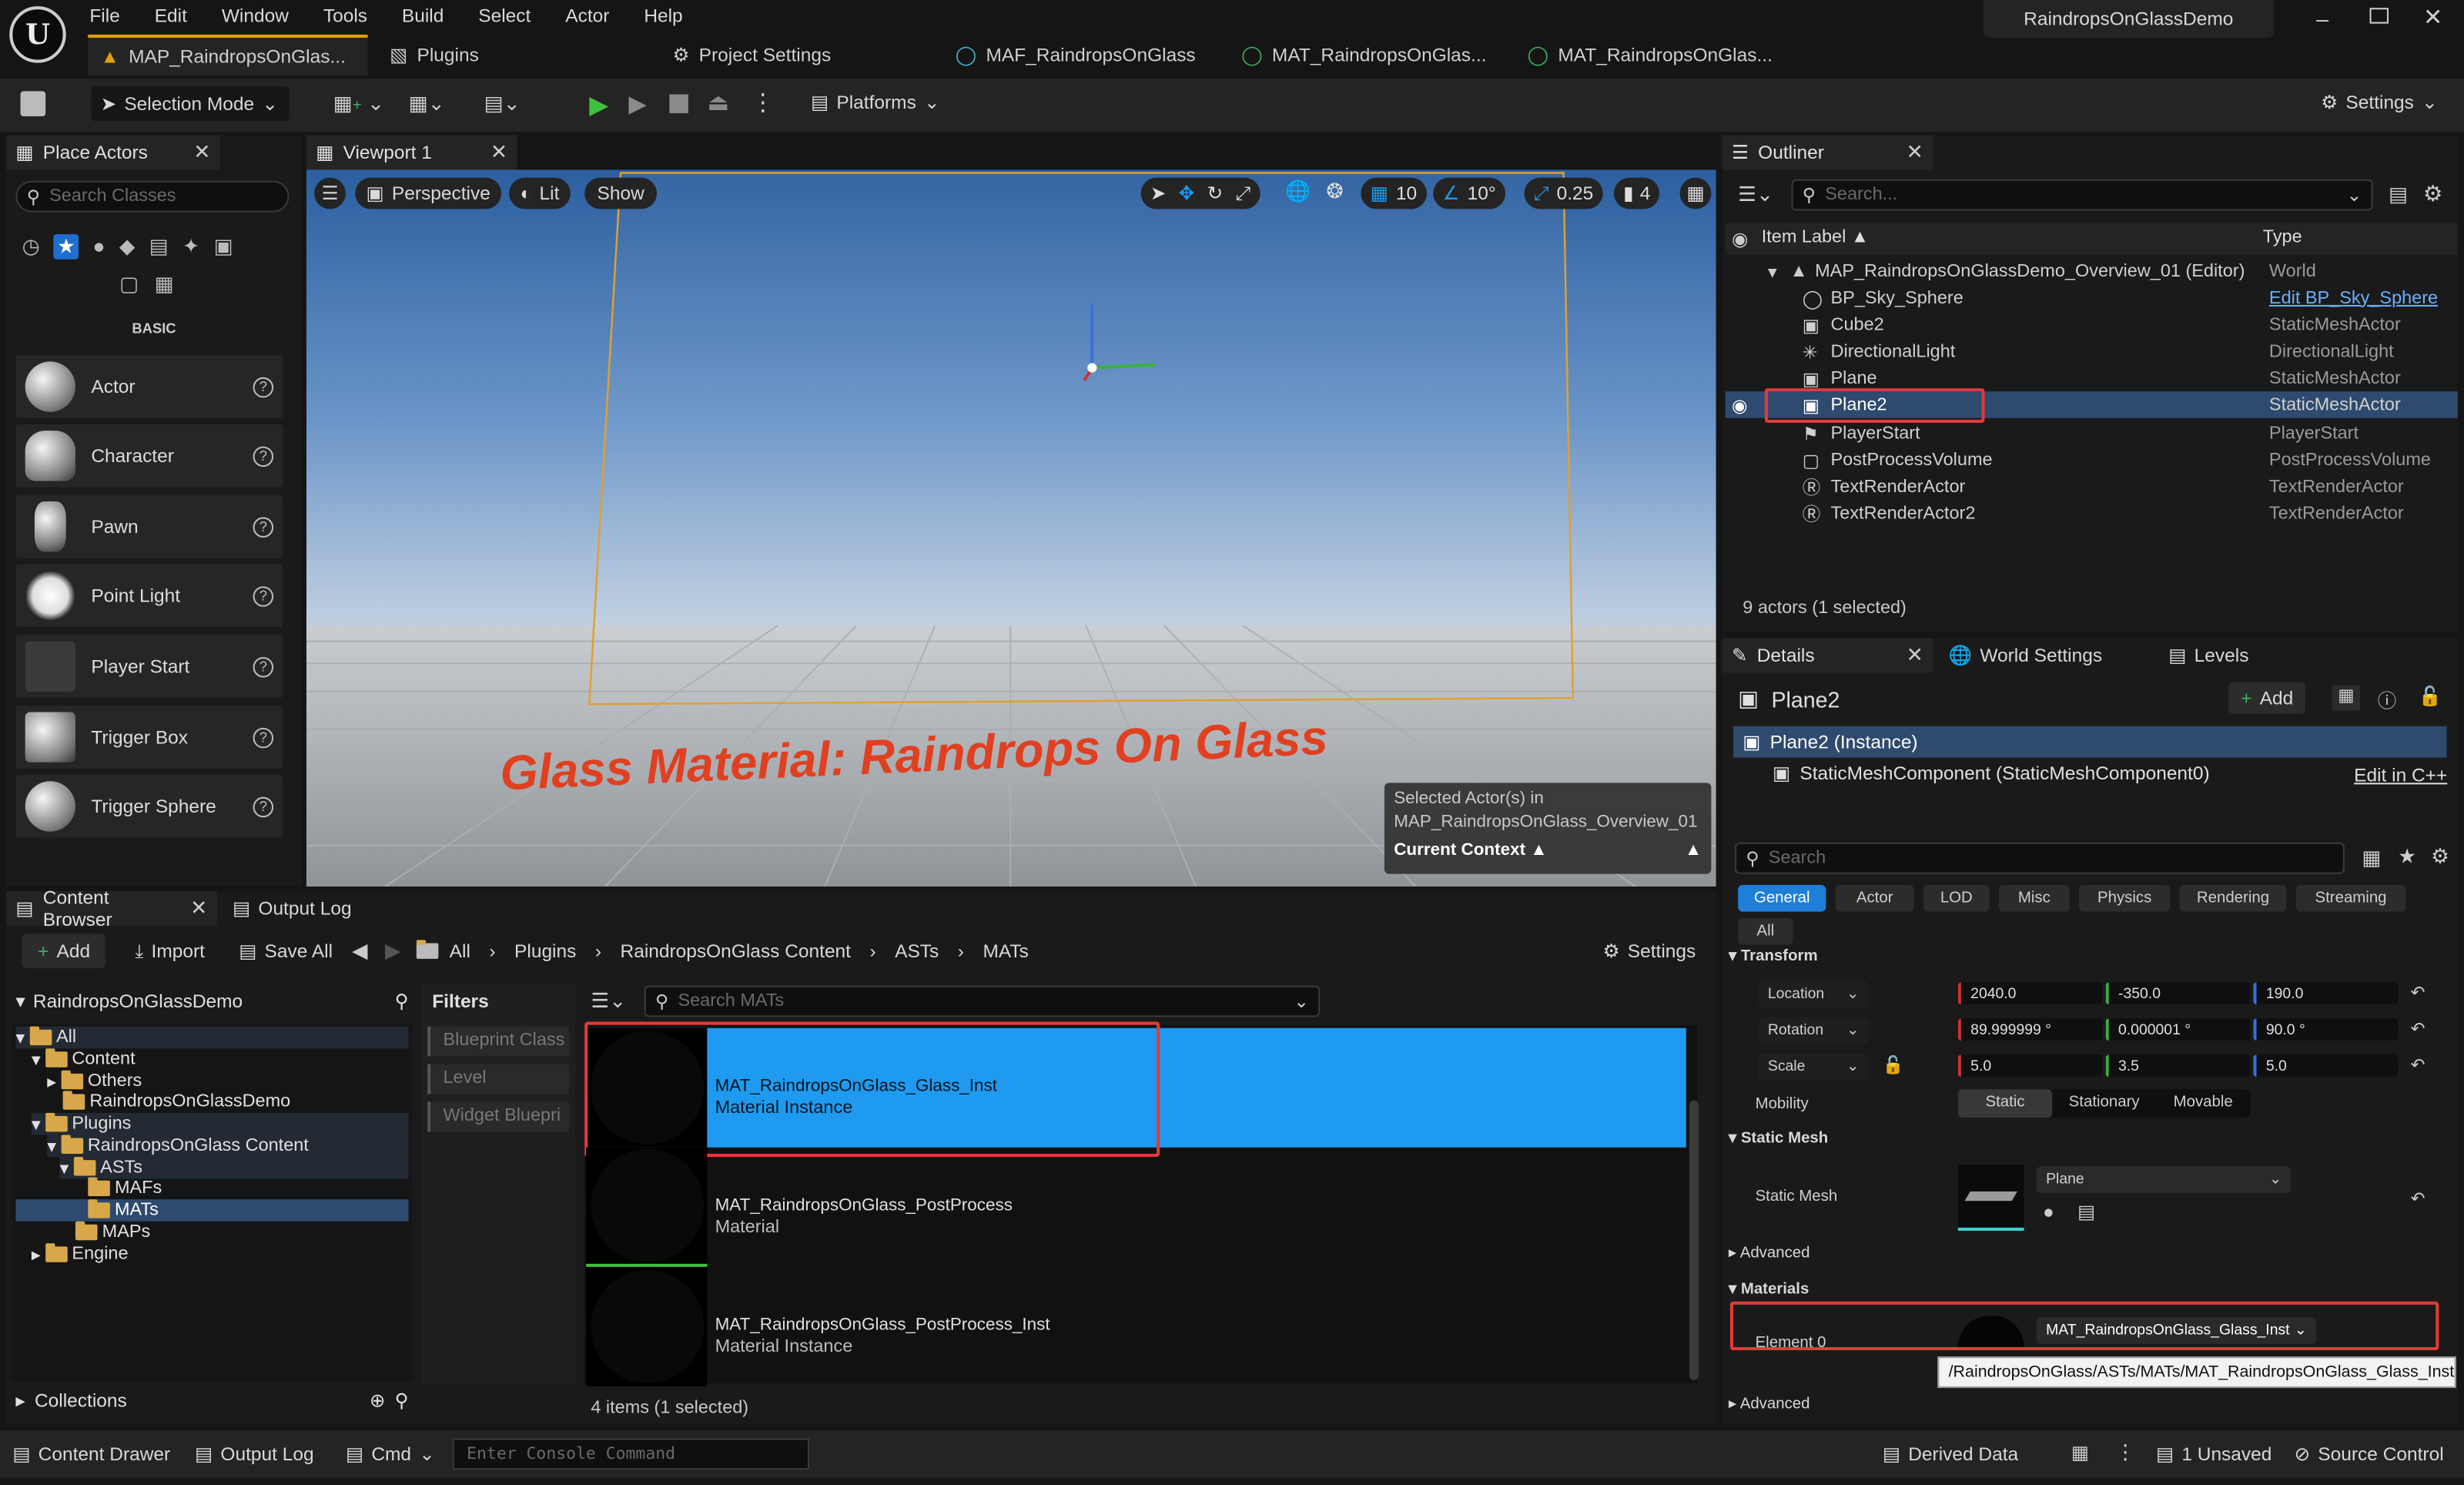 This screenshot has width=2464, height=1485. I want to click on menu-window: Window, so click(255, 16).